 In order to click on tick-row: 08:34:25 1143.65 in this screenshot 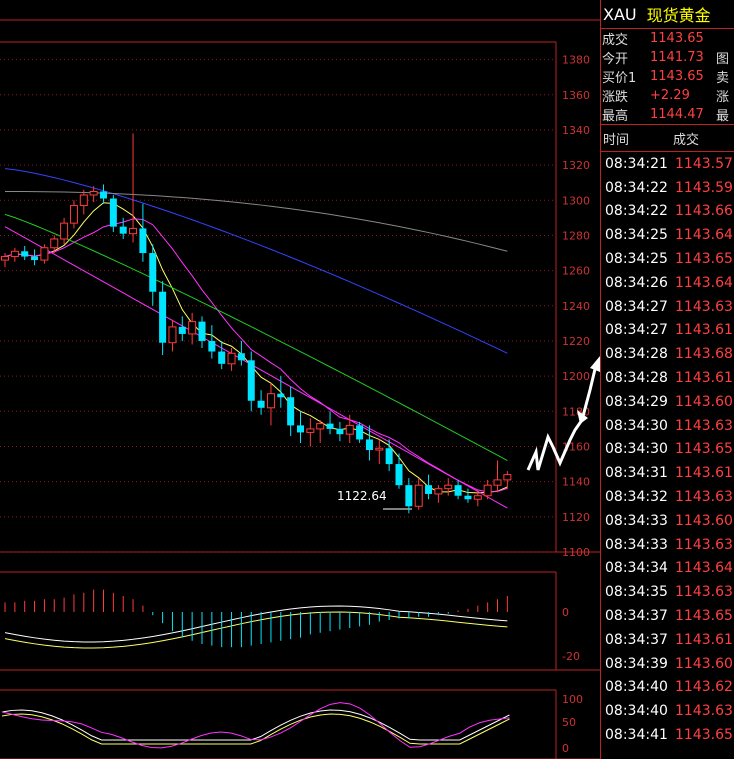, I will do `click(667, 259)`.